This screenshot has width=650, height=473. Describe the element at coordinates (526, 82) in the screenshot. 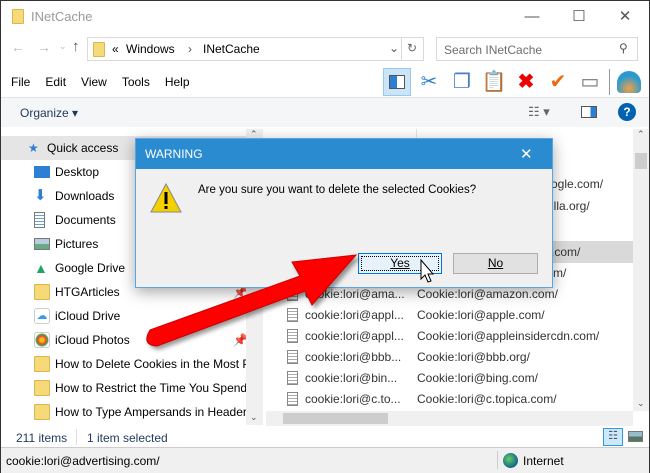

I see `delete-icon: ✖` at that location.